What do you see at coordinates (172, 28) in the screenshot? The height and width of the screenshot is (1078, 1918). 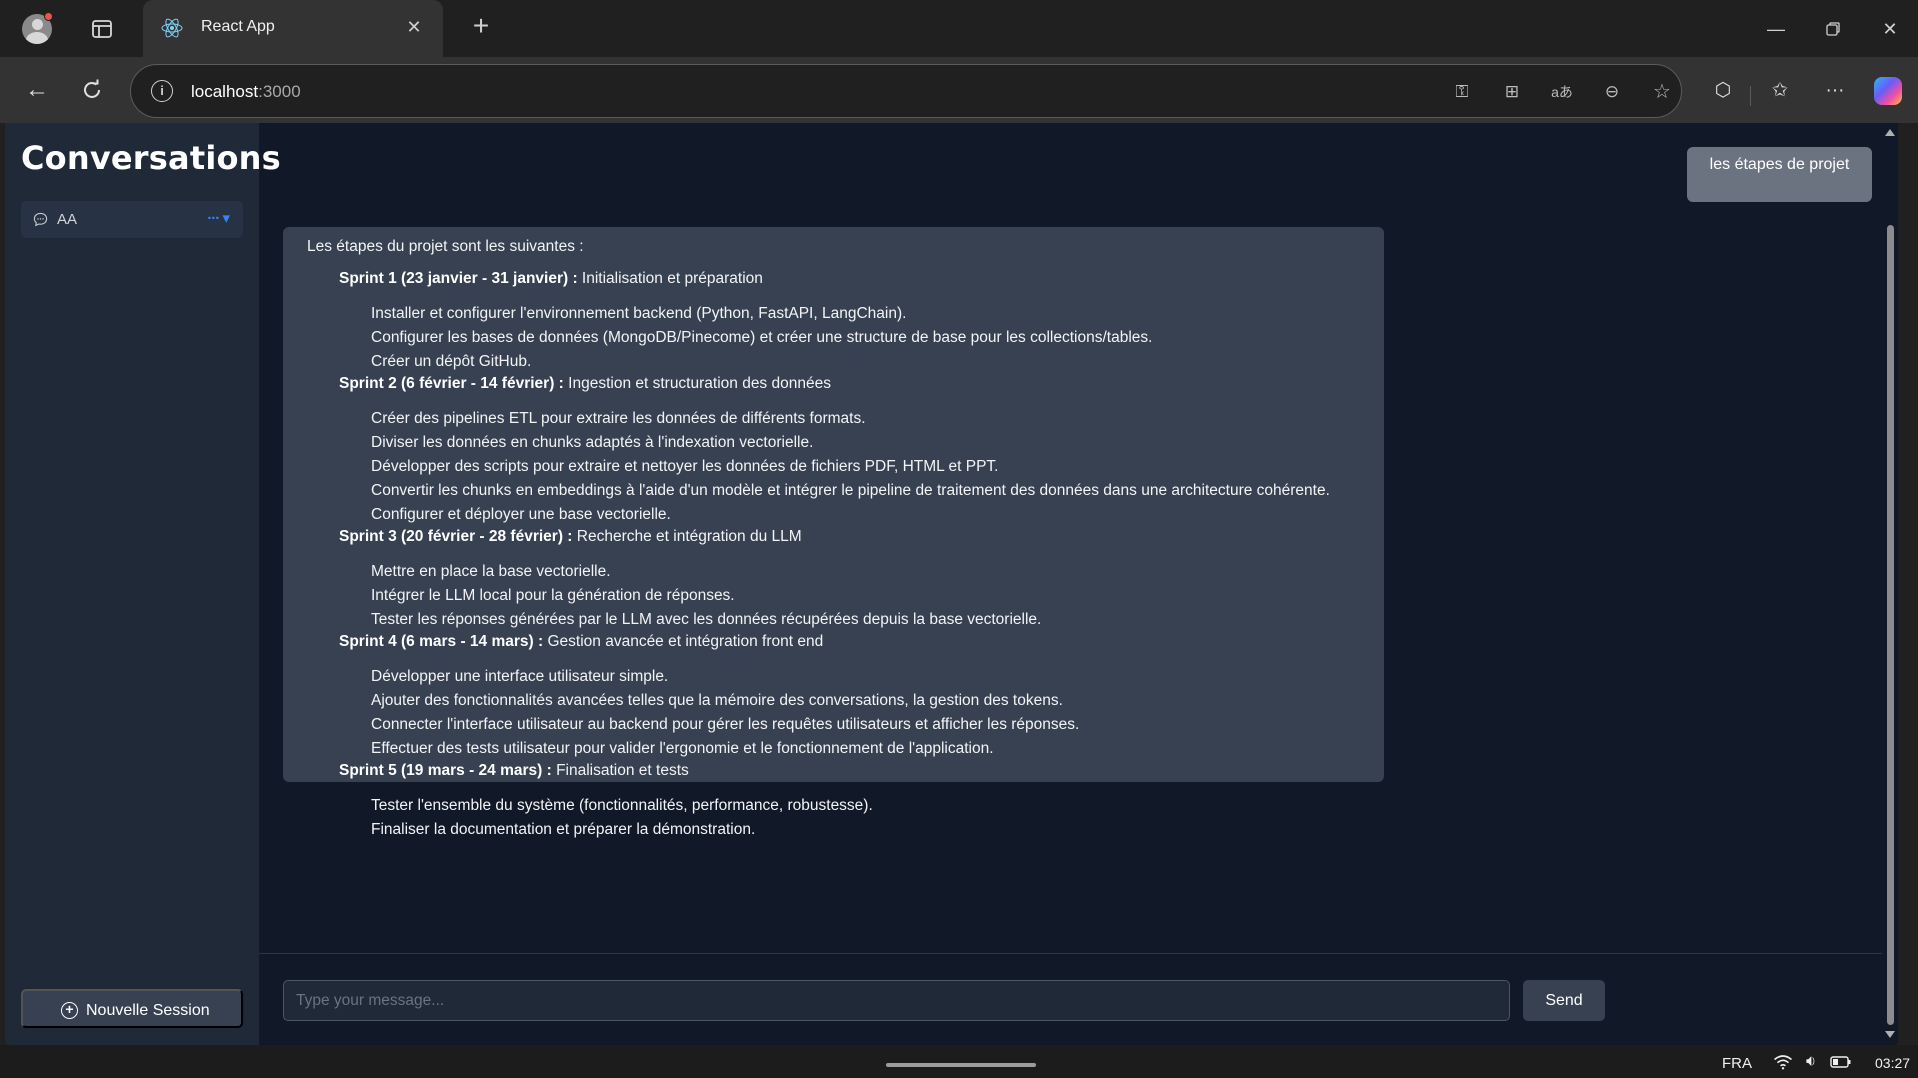 I see `react-logo-icon` at bounding box center [172, 28].